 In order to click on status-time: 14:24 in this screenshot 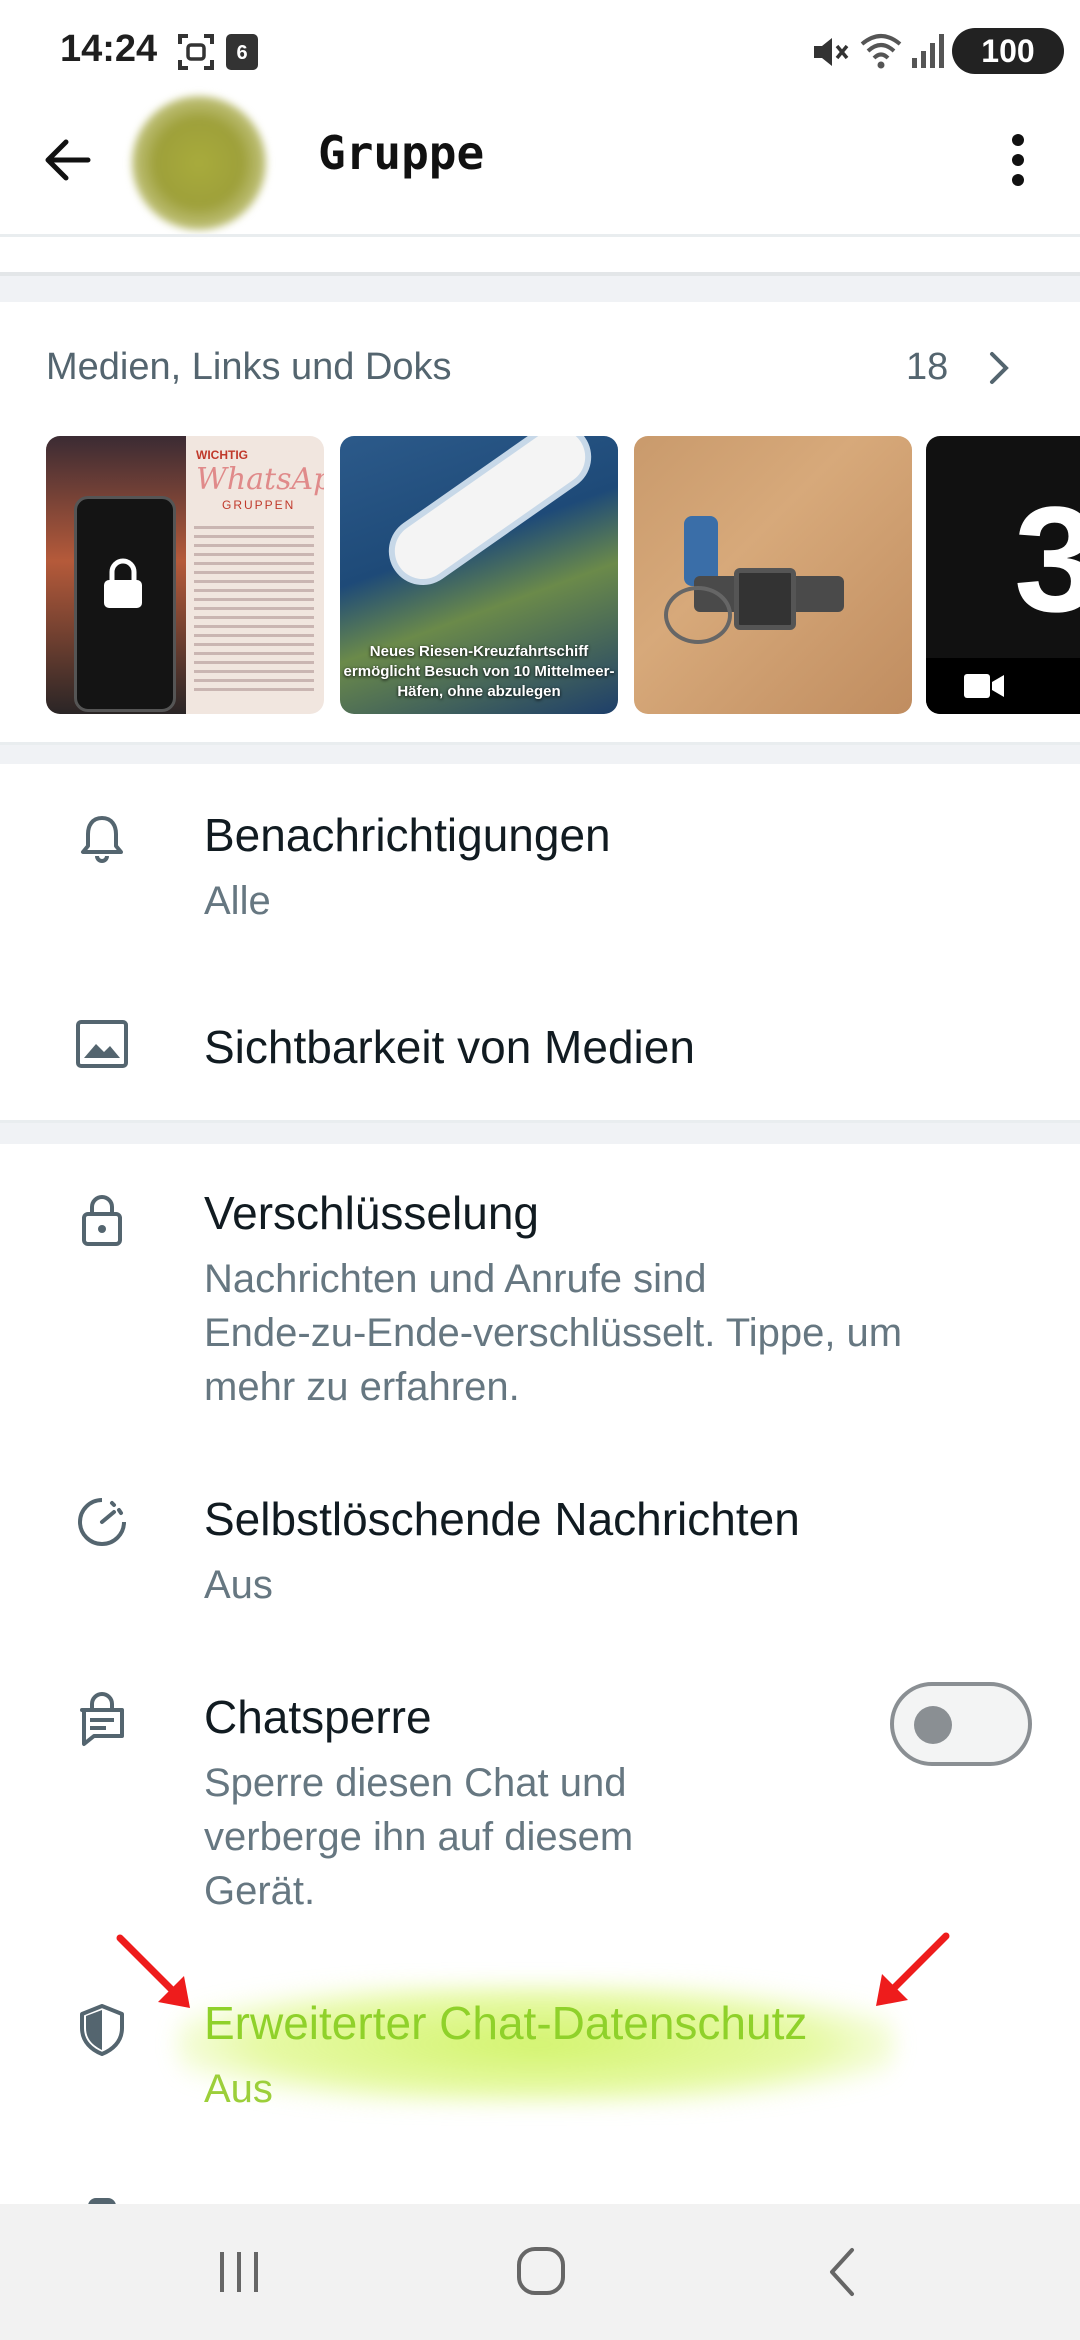, I will do `click(109, 49)`.